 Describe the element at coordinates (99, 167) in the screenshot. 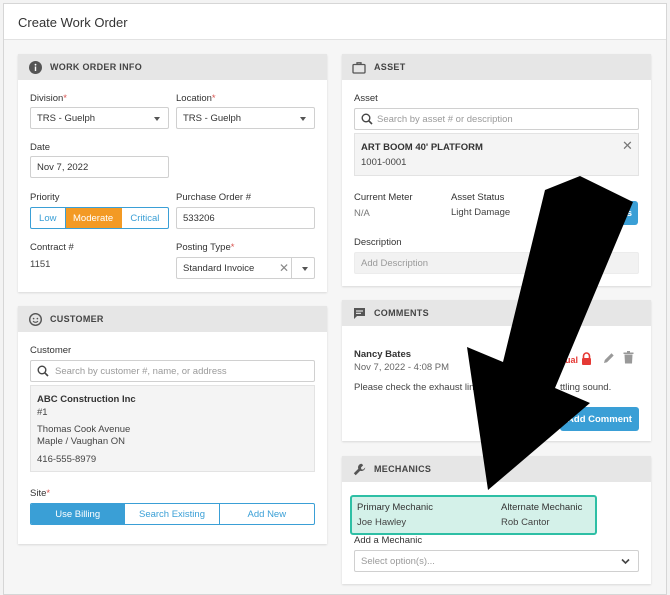

I see `date-input: Nov 7, 2022` at that location.